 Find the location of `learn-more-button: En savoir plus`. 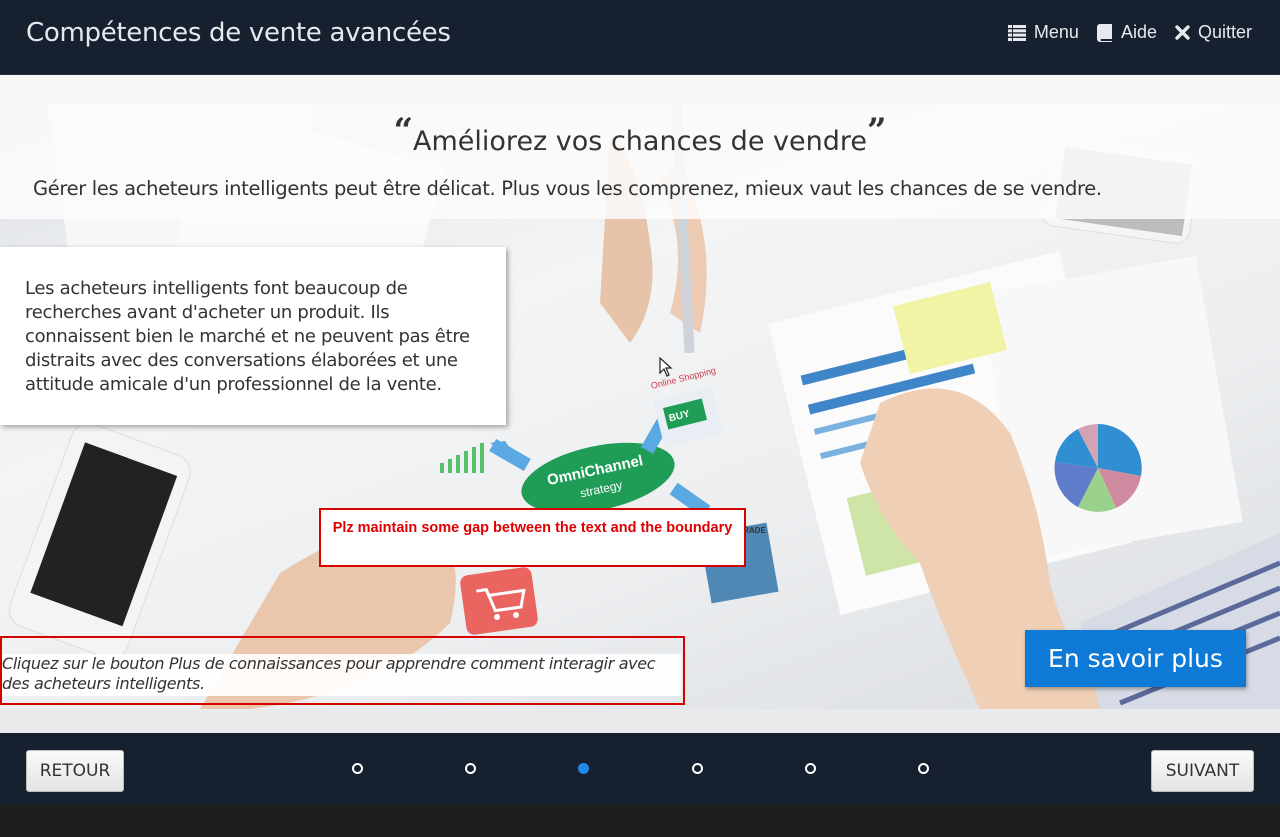

learn-more-button: En savoir plus is located at coordinates (1135, 658).